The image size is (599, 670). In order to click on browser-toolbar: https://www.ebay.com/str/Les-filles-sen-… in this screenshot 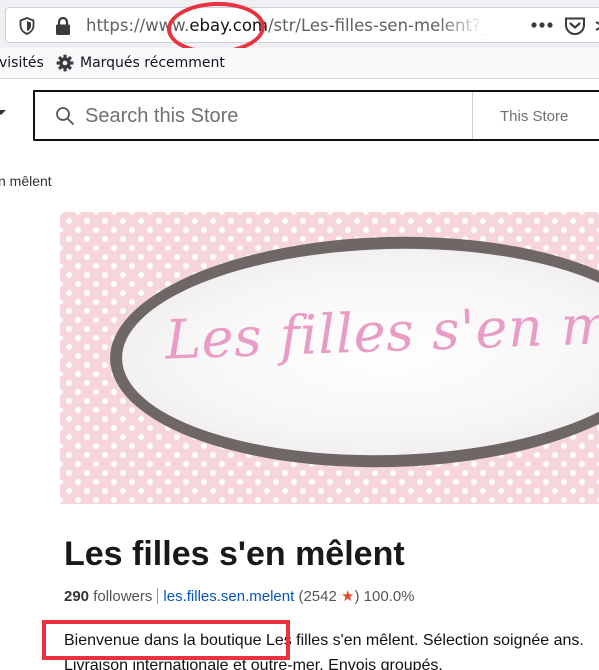, I will do `click(299, 28)`.